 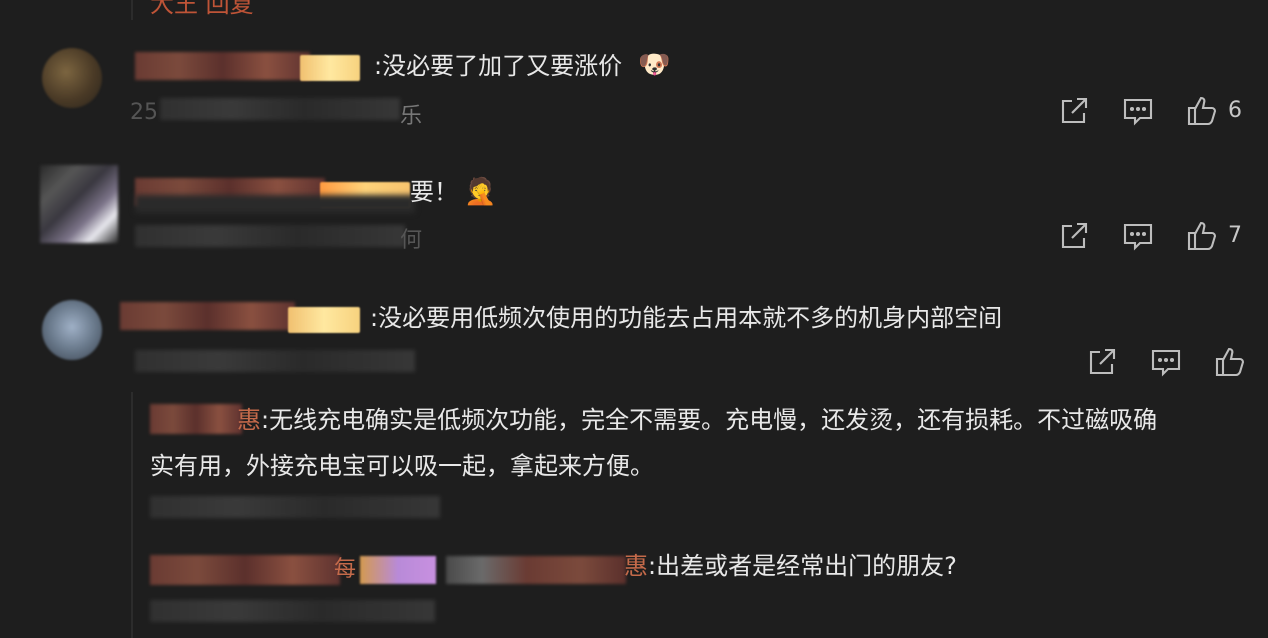 I want to click on facepalm-emoji: 🤦, so click(x=480, y=192).